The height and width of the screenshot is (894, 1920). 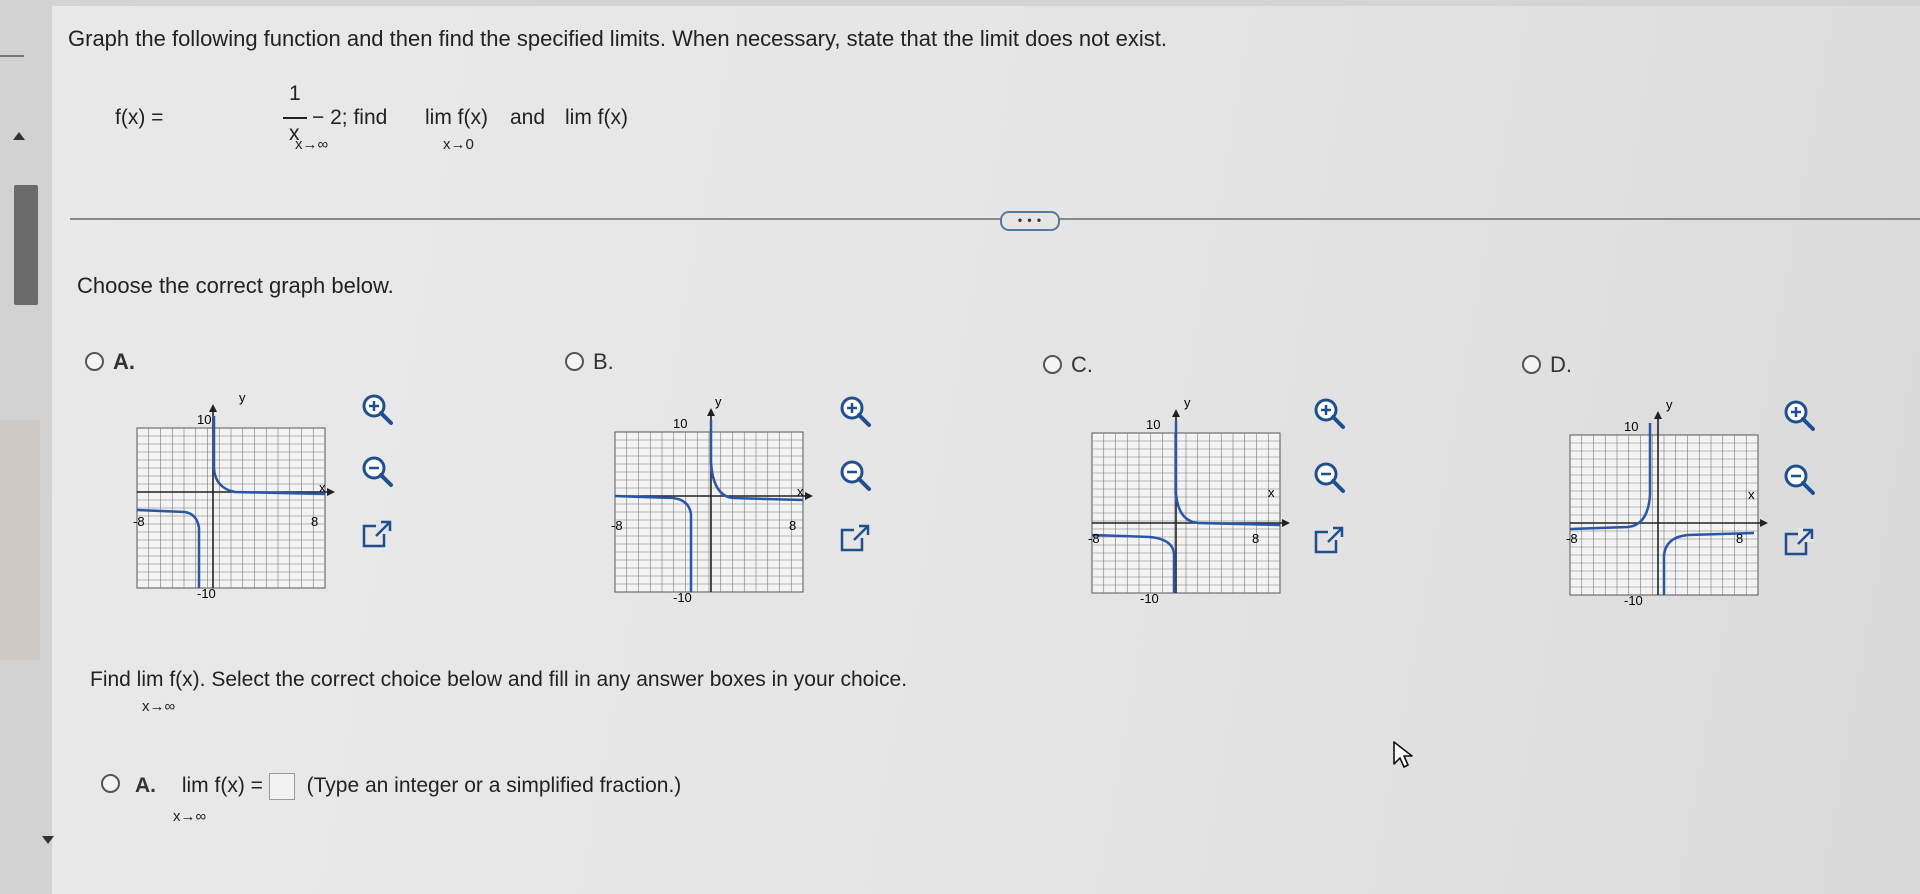 What do you see at coordinates (1082, 364) in the screenshot?
I see `option-c-label: C.` at bounding box center [1082, 364].